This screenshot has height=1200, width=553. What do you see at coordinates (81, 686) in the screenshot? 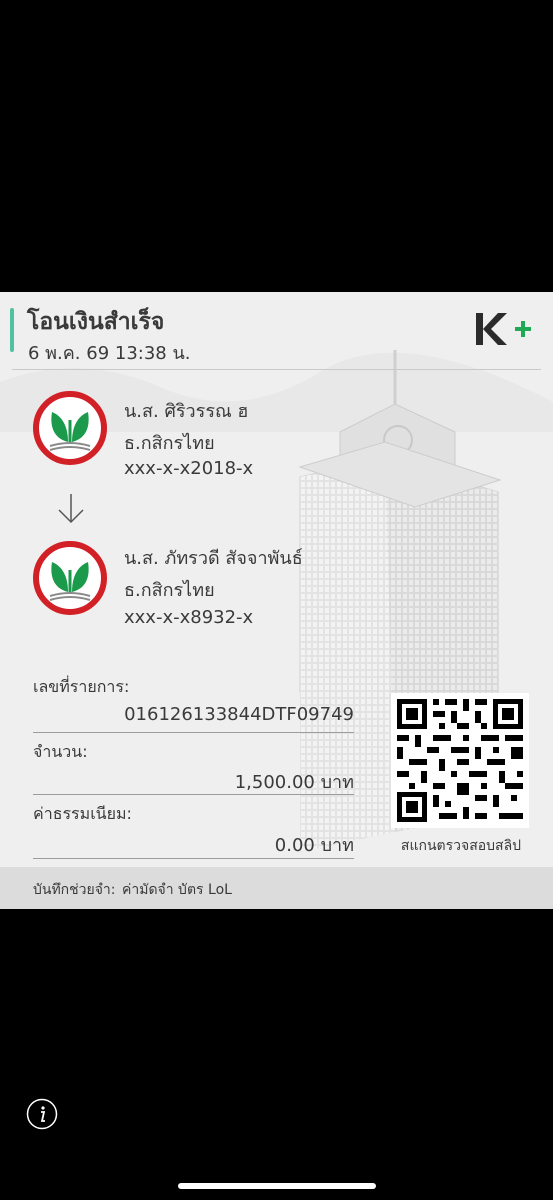
I see `reference-label: เลขที่รายการ:` at bounding box center [81, 686].